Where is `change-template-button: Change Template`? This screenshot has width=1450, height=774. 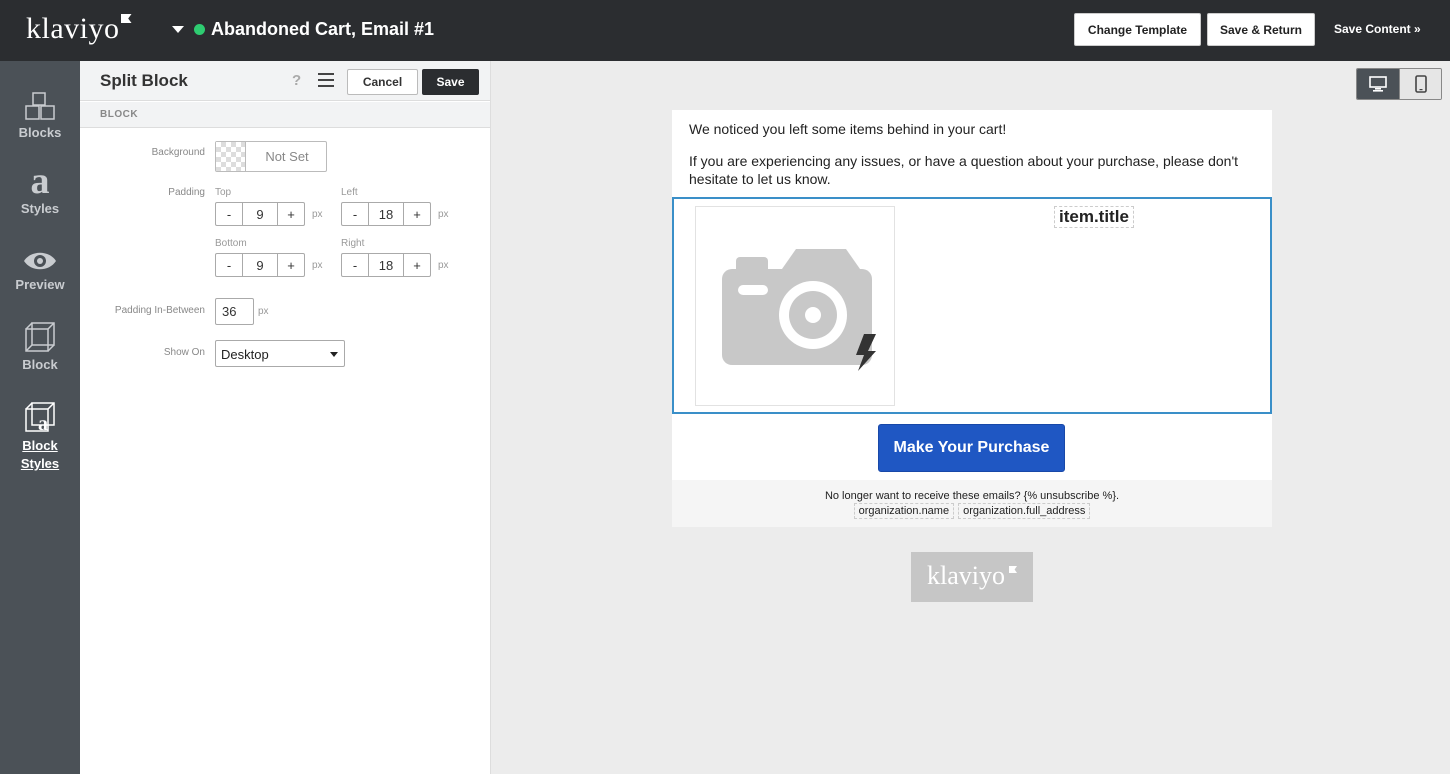
change-template-button: Change Template is located at coordinates (1137, 29).